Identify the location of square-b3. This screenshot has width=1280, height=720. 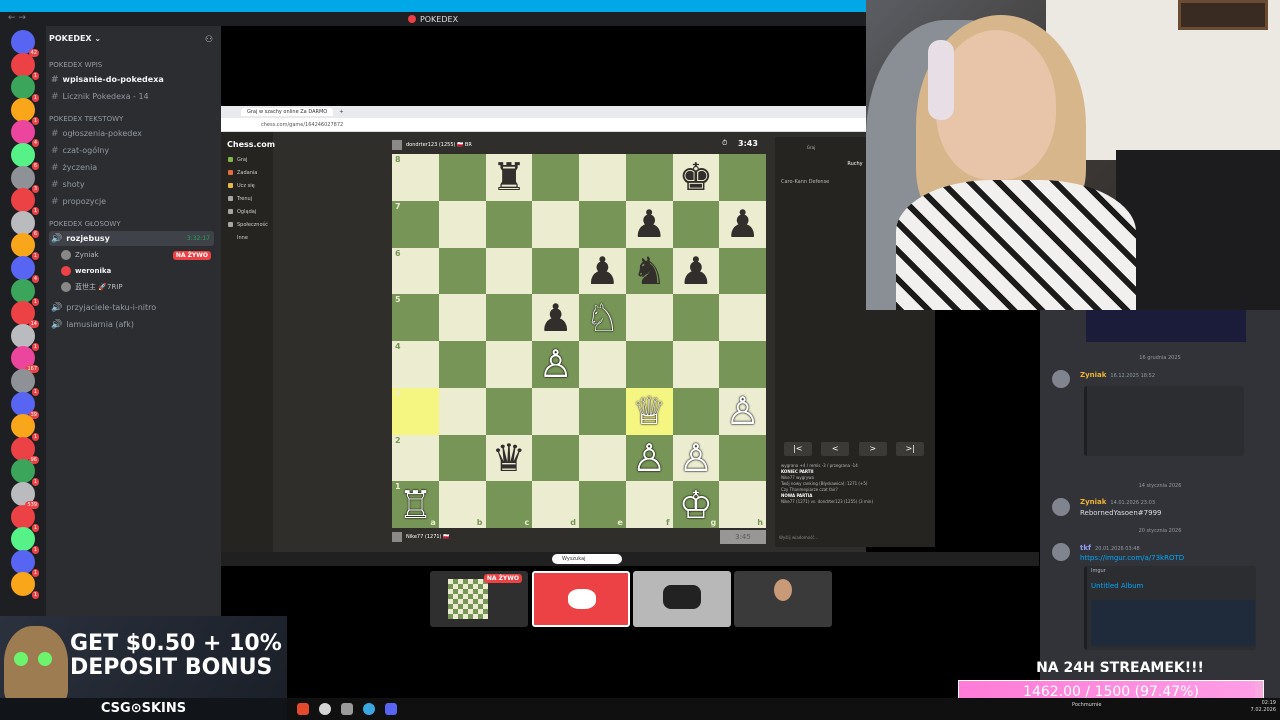
(462, 411).